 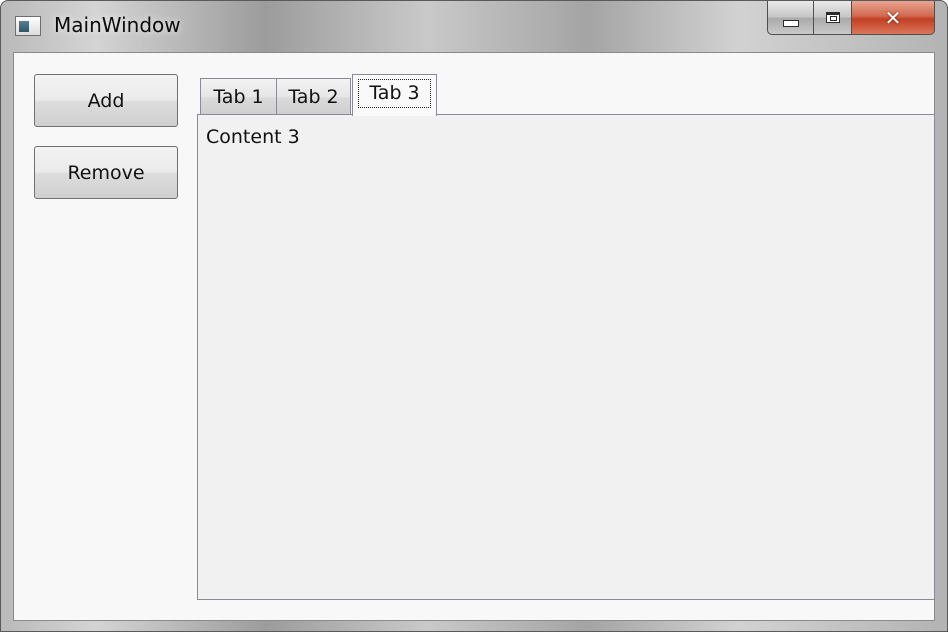 I want to click on maximize-button, so click(x=832, y=18).